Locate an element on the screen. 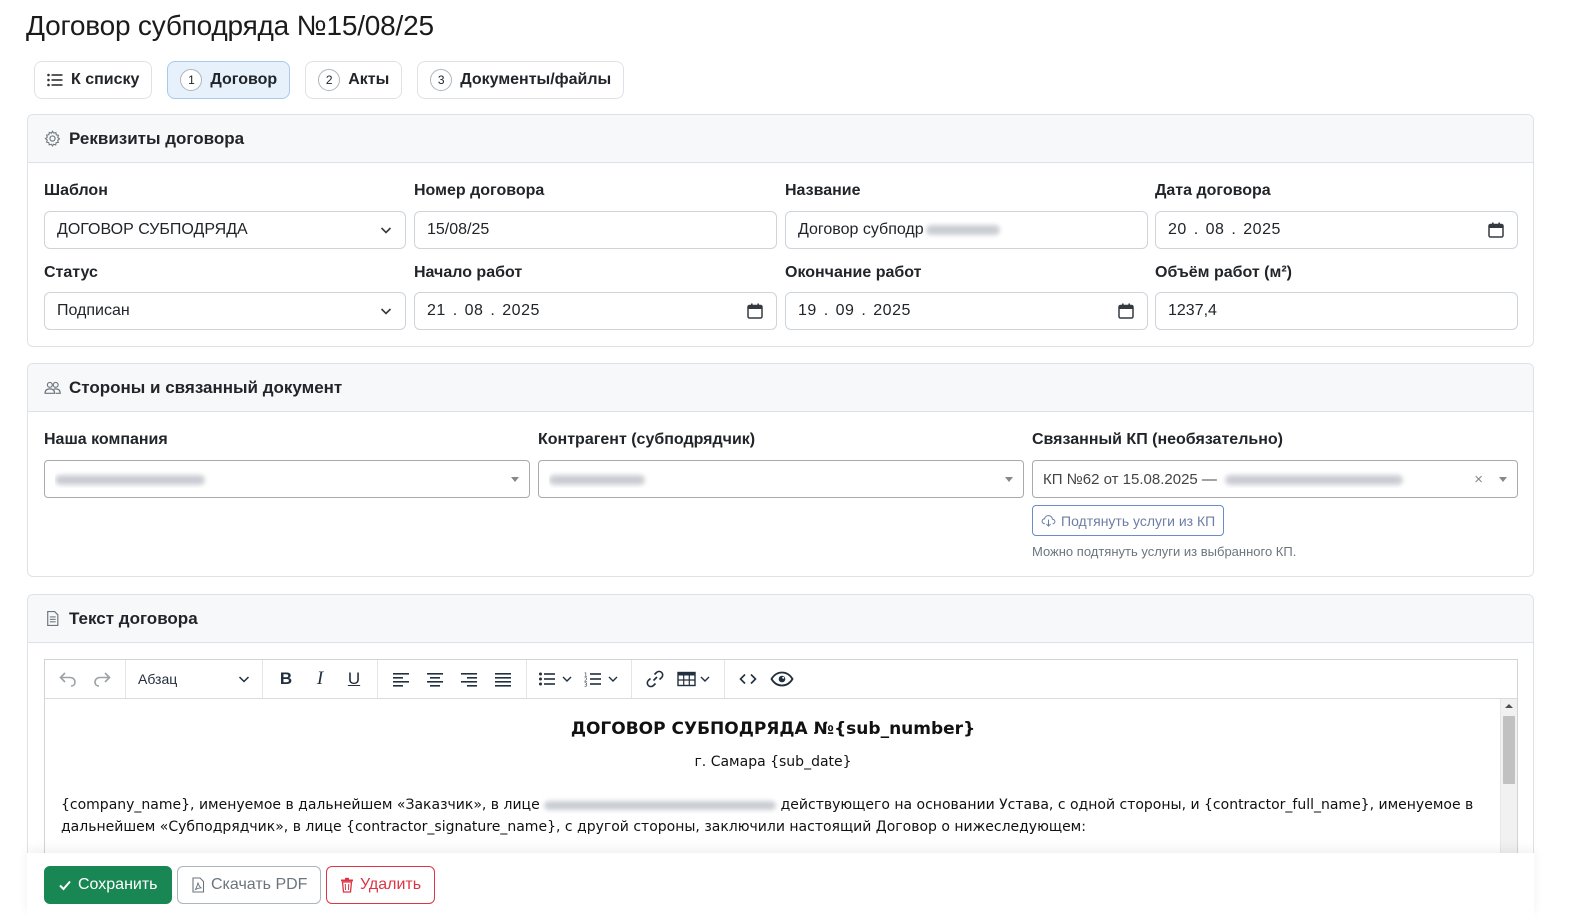  pull-services-label: Подтянуть услуги из КП is located at coordinates (1138, 520).